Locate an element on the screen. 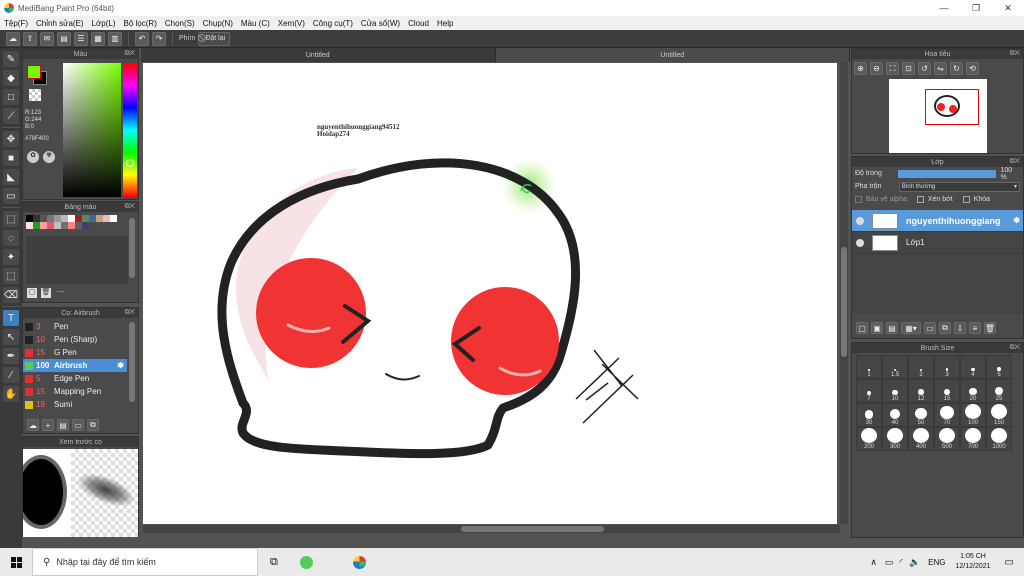  menu-window: Cửa sổ(W) is located at coordinates (380, 23).